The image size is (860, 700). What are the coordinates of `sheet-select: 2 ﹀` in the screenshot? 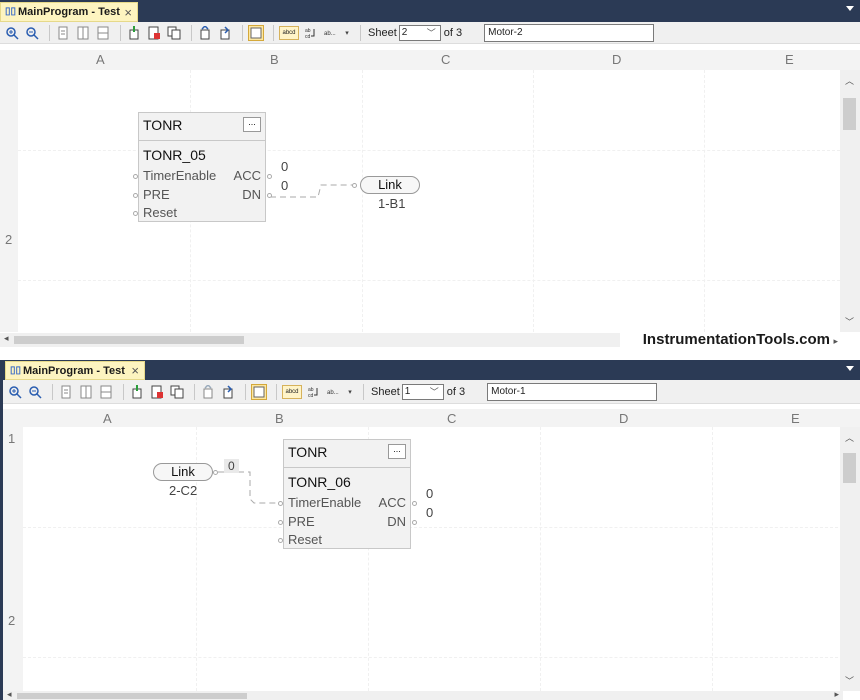 It's located at (419, 32).